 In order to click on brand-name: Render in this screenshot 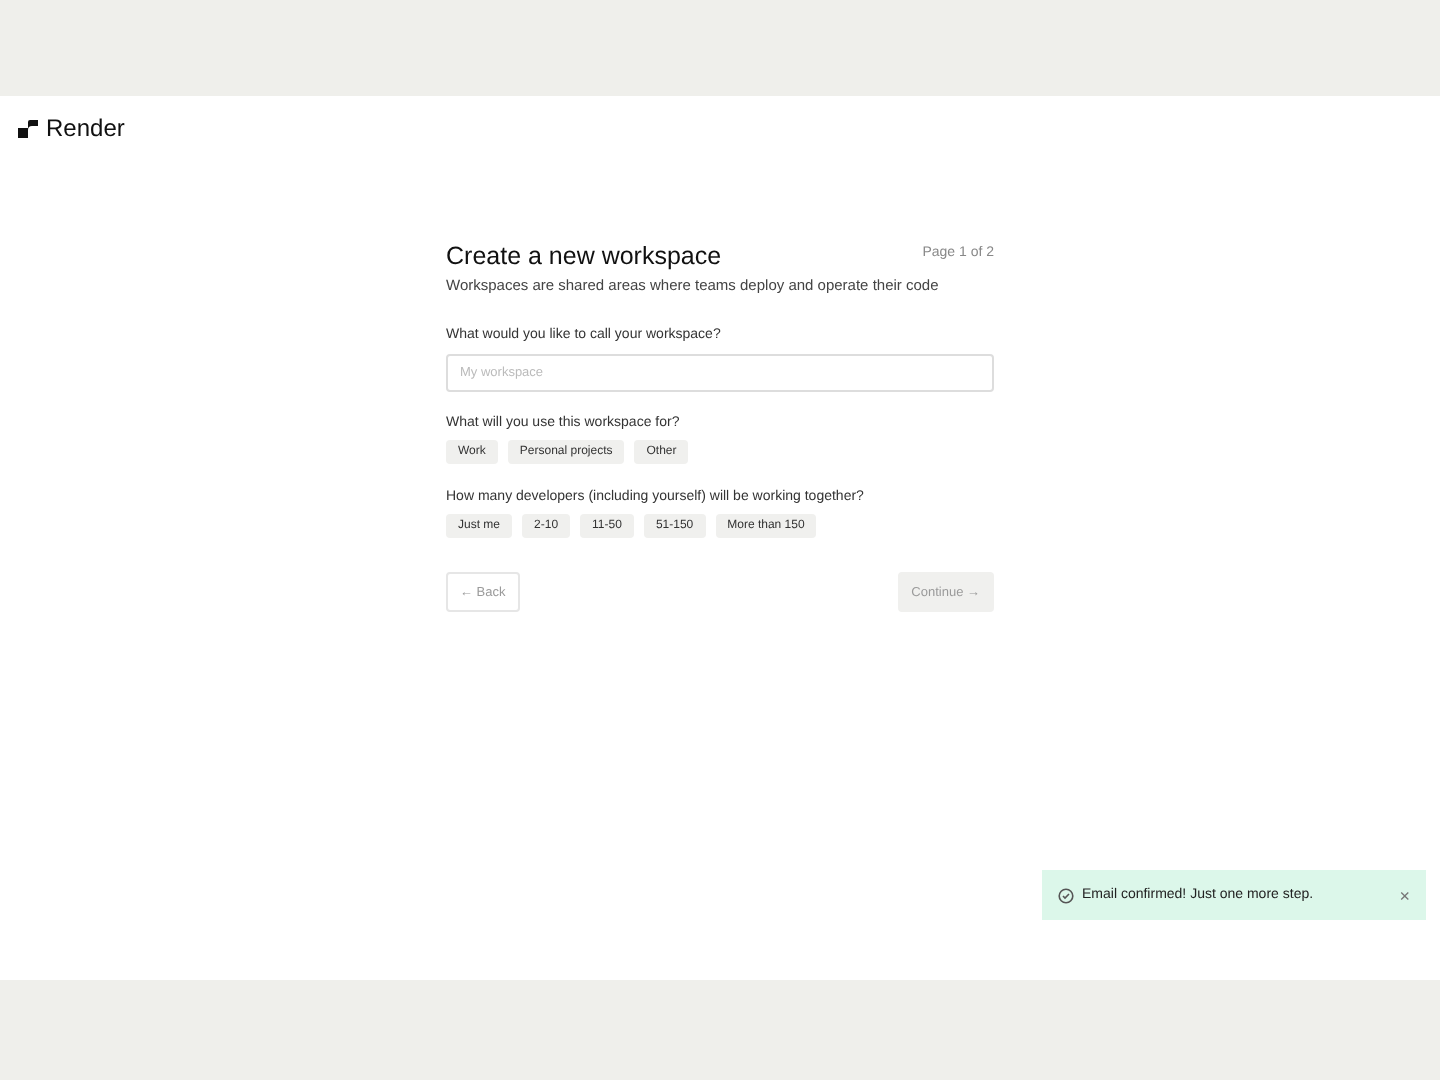, I will do `click(85, 128)`.